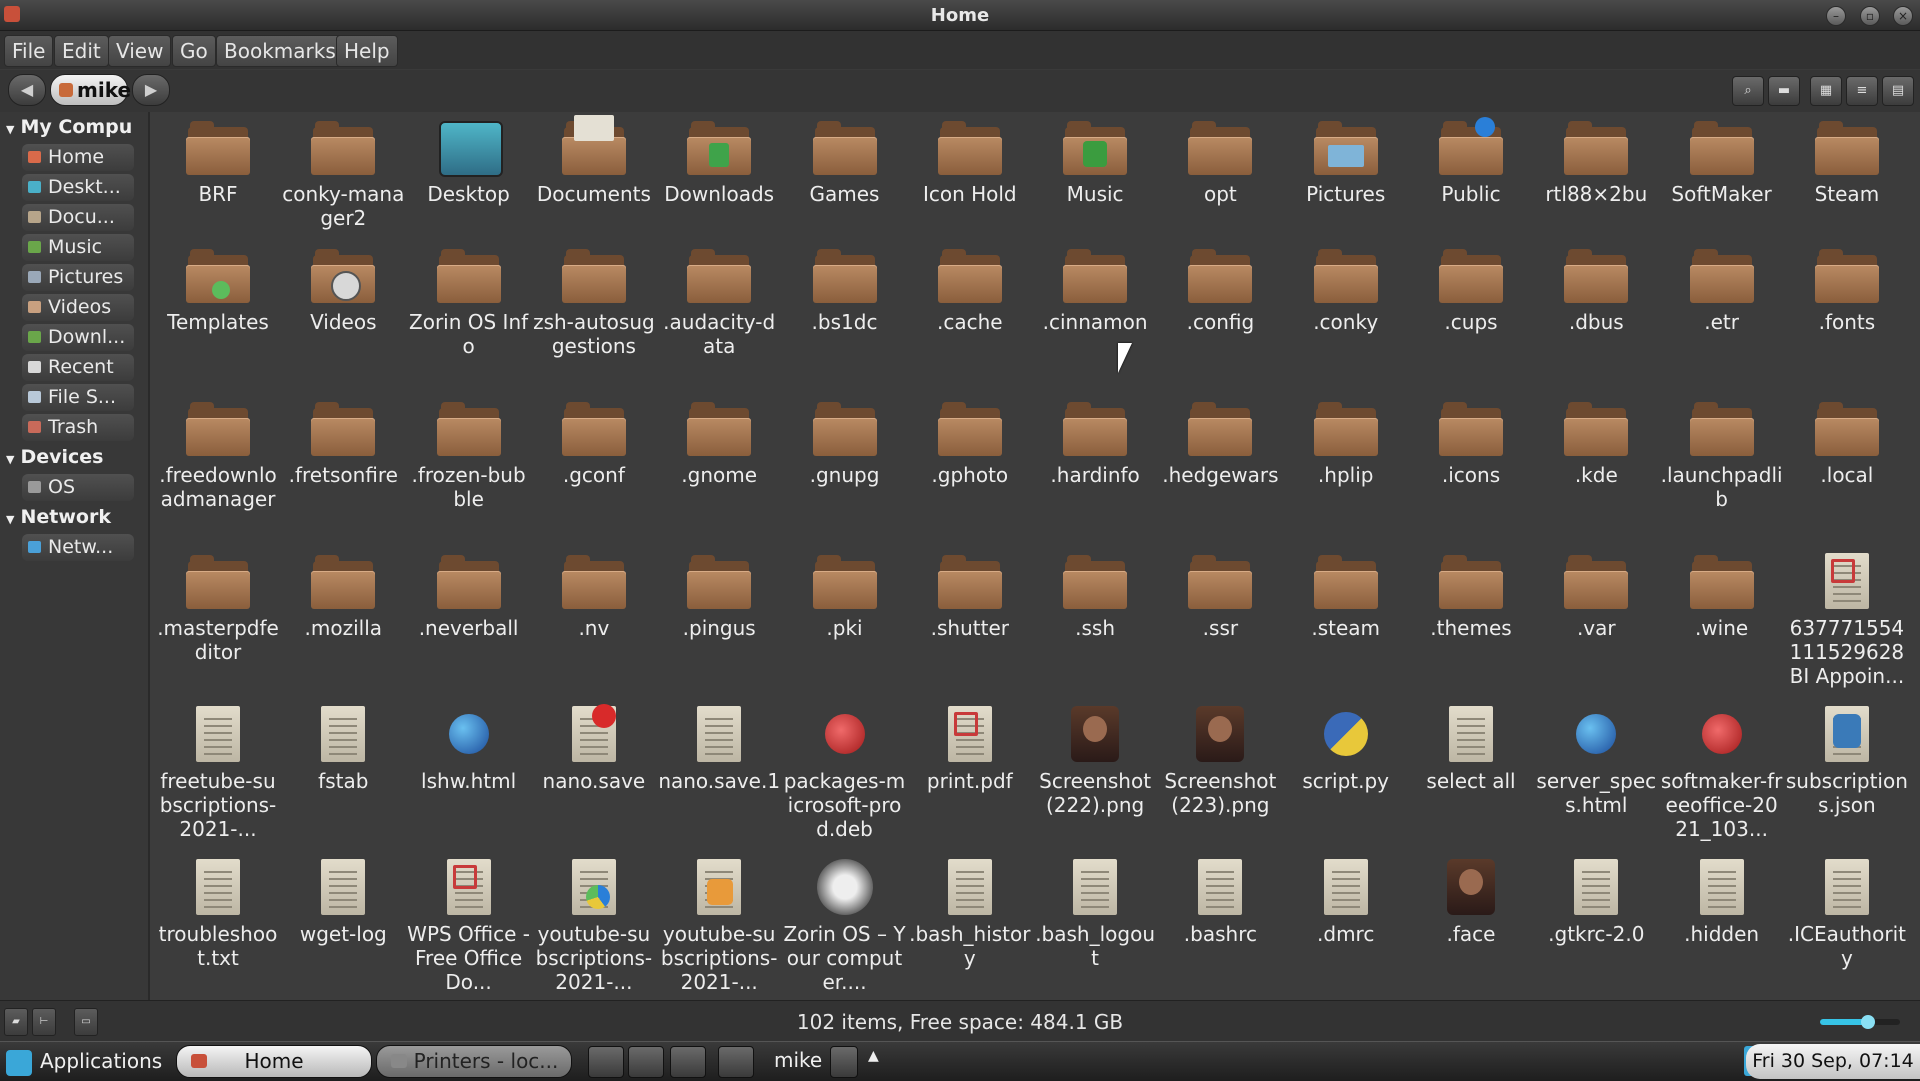 The height and width of the screenshot is (1081, 1920). I want to click on maximize-button: ▫, so click(1870, 16).